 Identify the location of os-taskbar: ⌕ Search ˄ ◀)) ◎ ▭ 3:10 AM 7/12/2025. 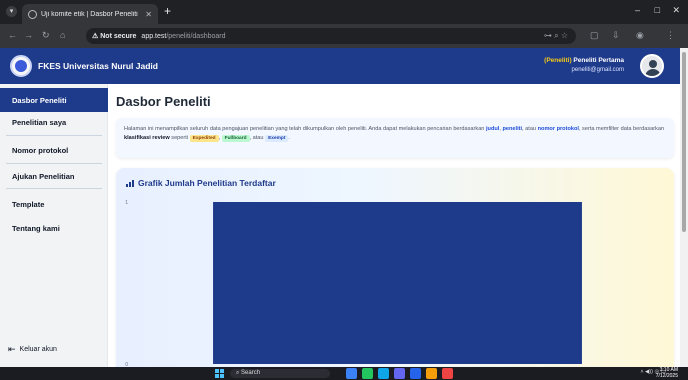
(344, 373).